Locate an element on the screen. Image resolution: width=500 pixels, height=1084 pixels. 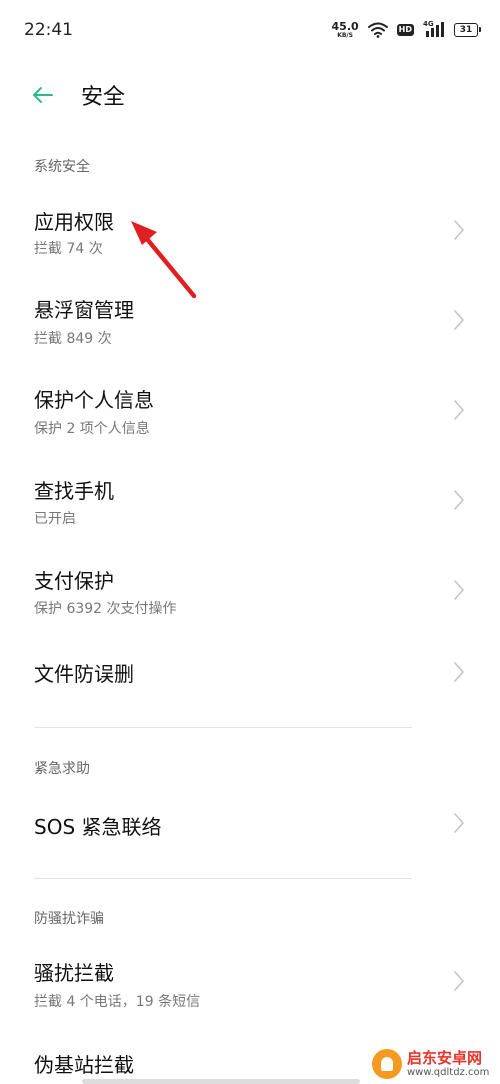
list-item-sos-contact: SOS 紧急联络 is located at coordinates (250, 823).